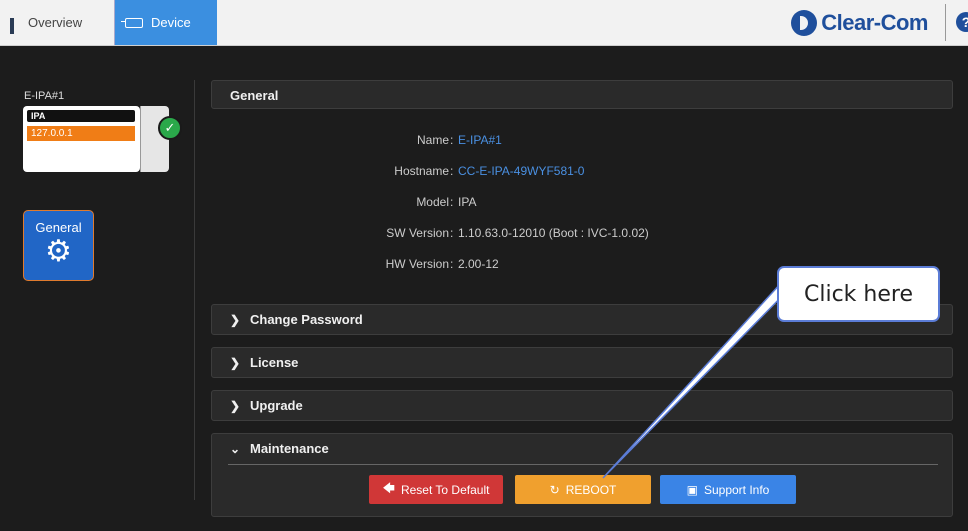 The width and height of the screenshot is (968, 531). Describe the element at coordinates (874, 22) in the screenshot. I see `brand-name: Clear-Com` at that location.